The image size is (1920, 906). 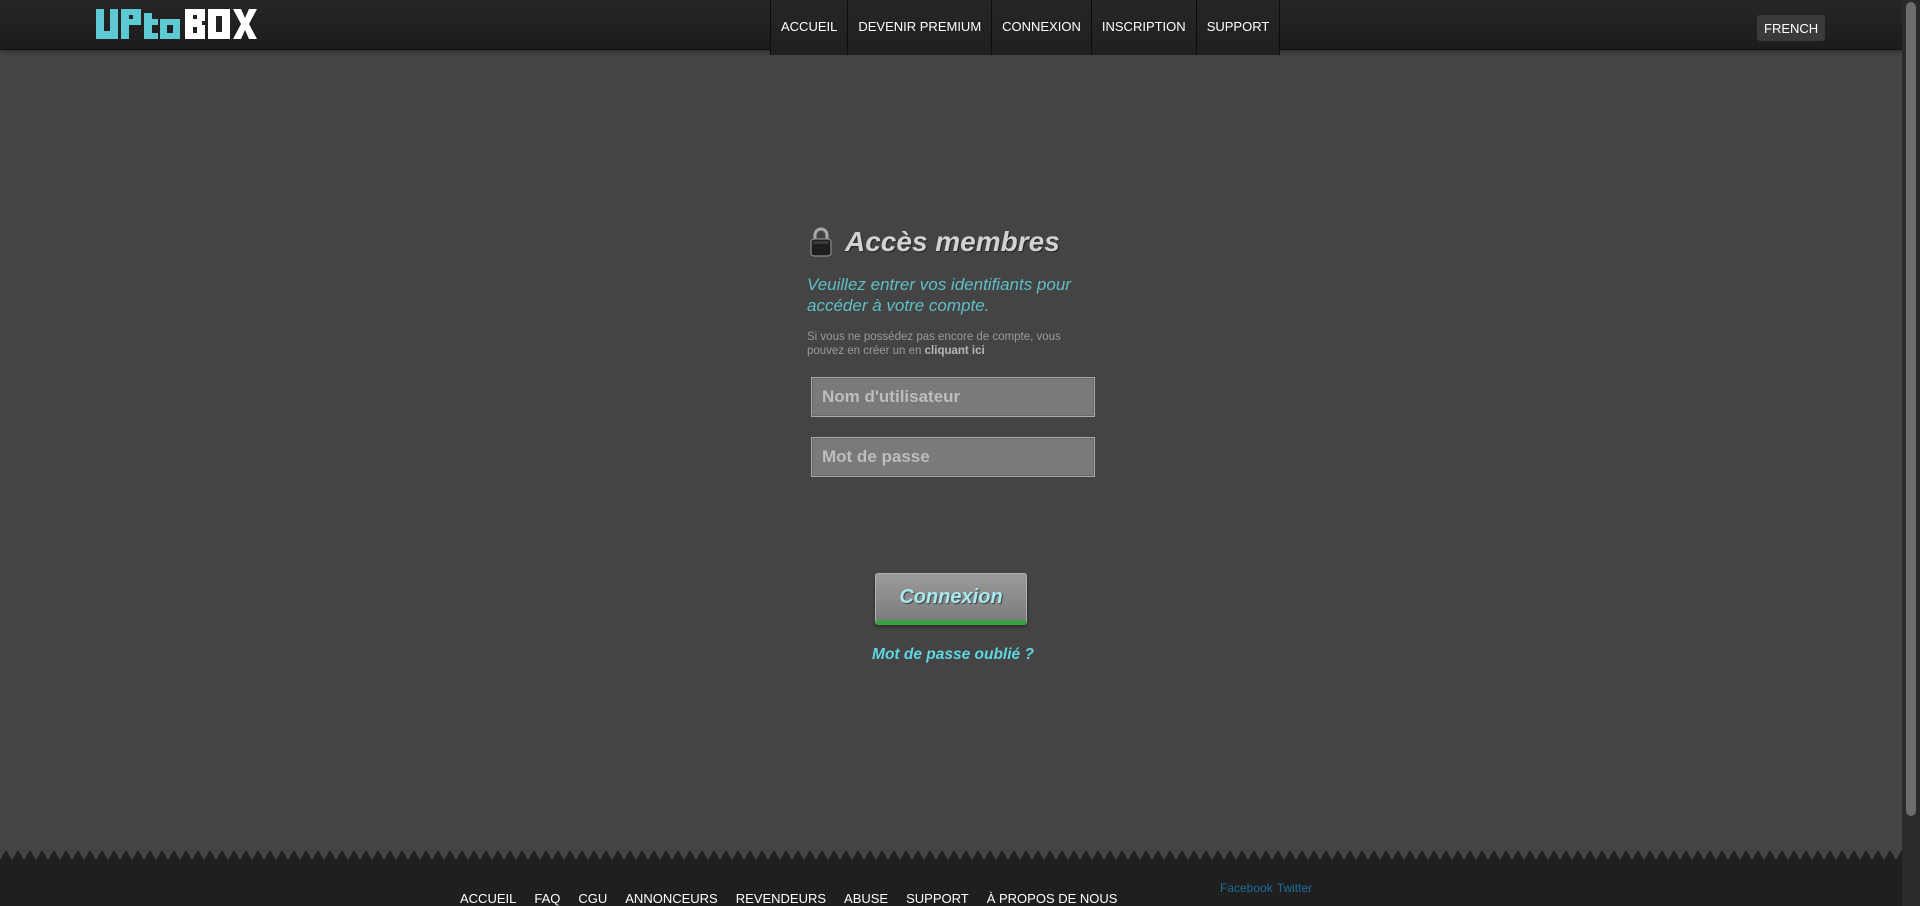 I want to click on footer-link-revendeurs: REVENDEURS, so click(x=781, y=898).